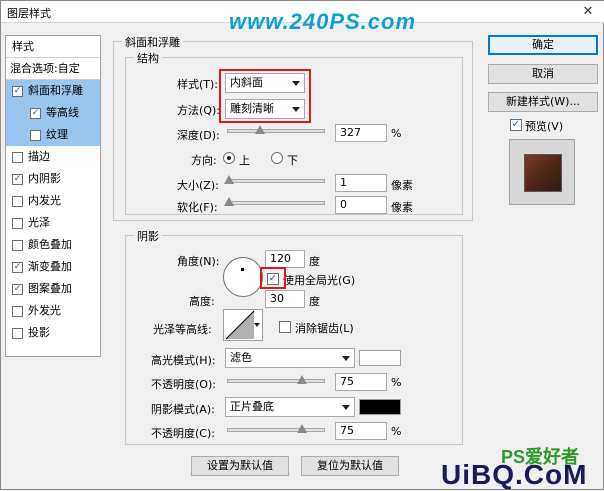 The image size is (604, 491). Describe the element at coordinates (29, 13) in the screenshot. I see `window-title: 图层样式` at that location.